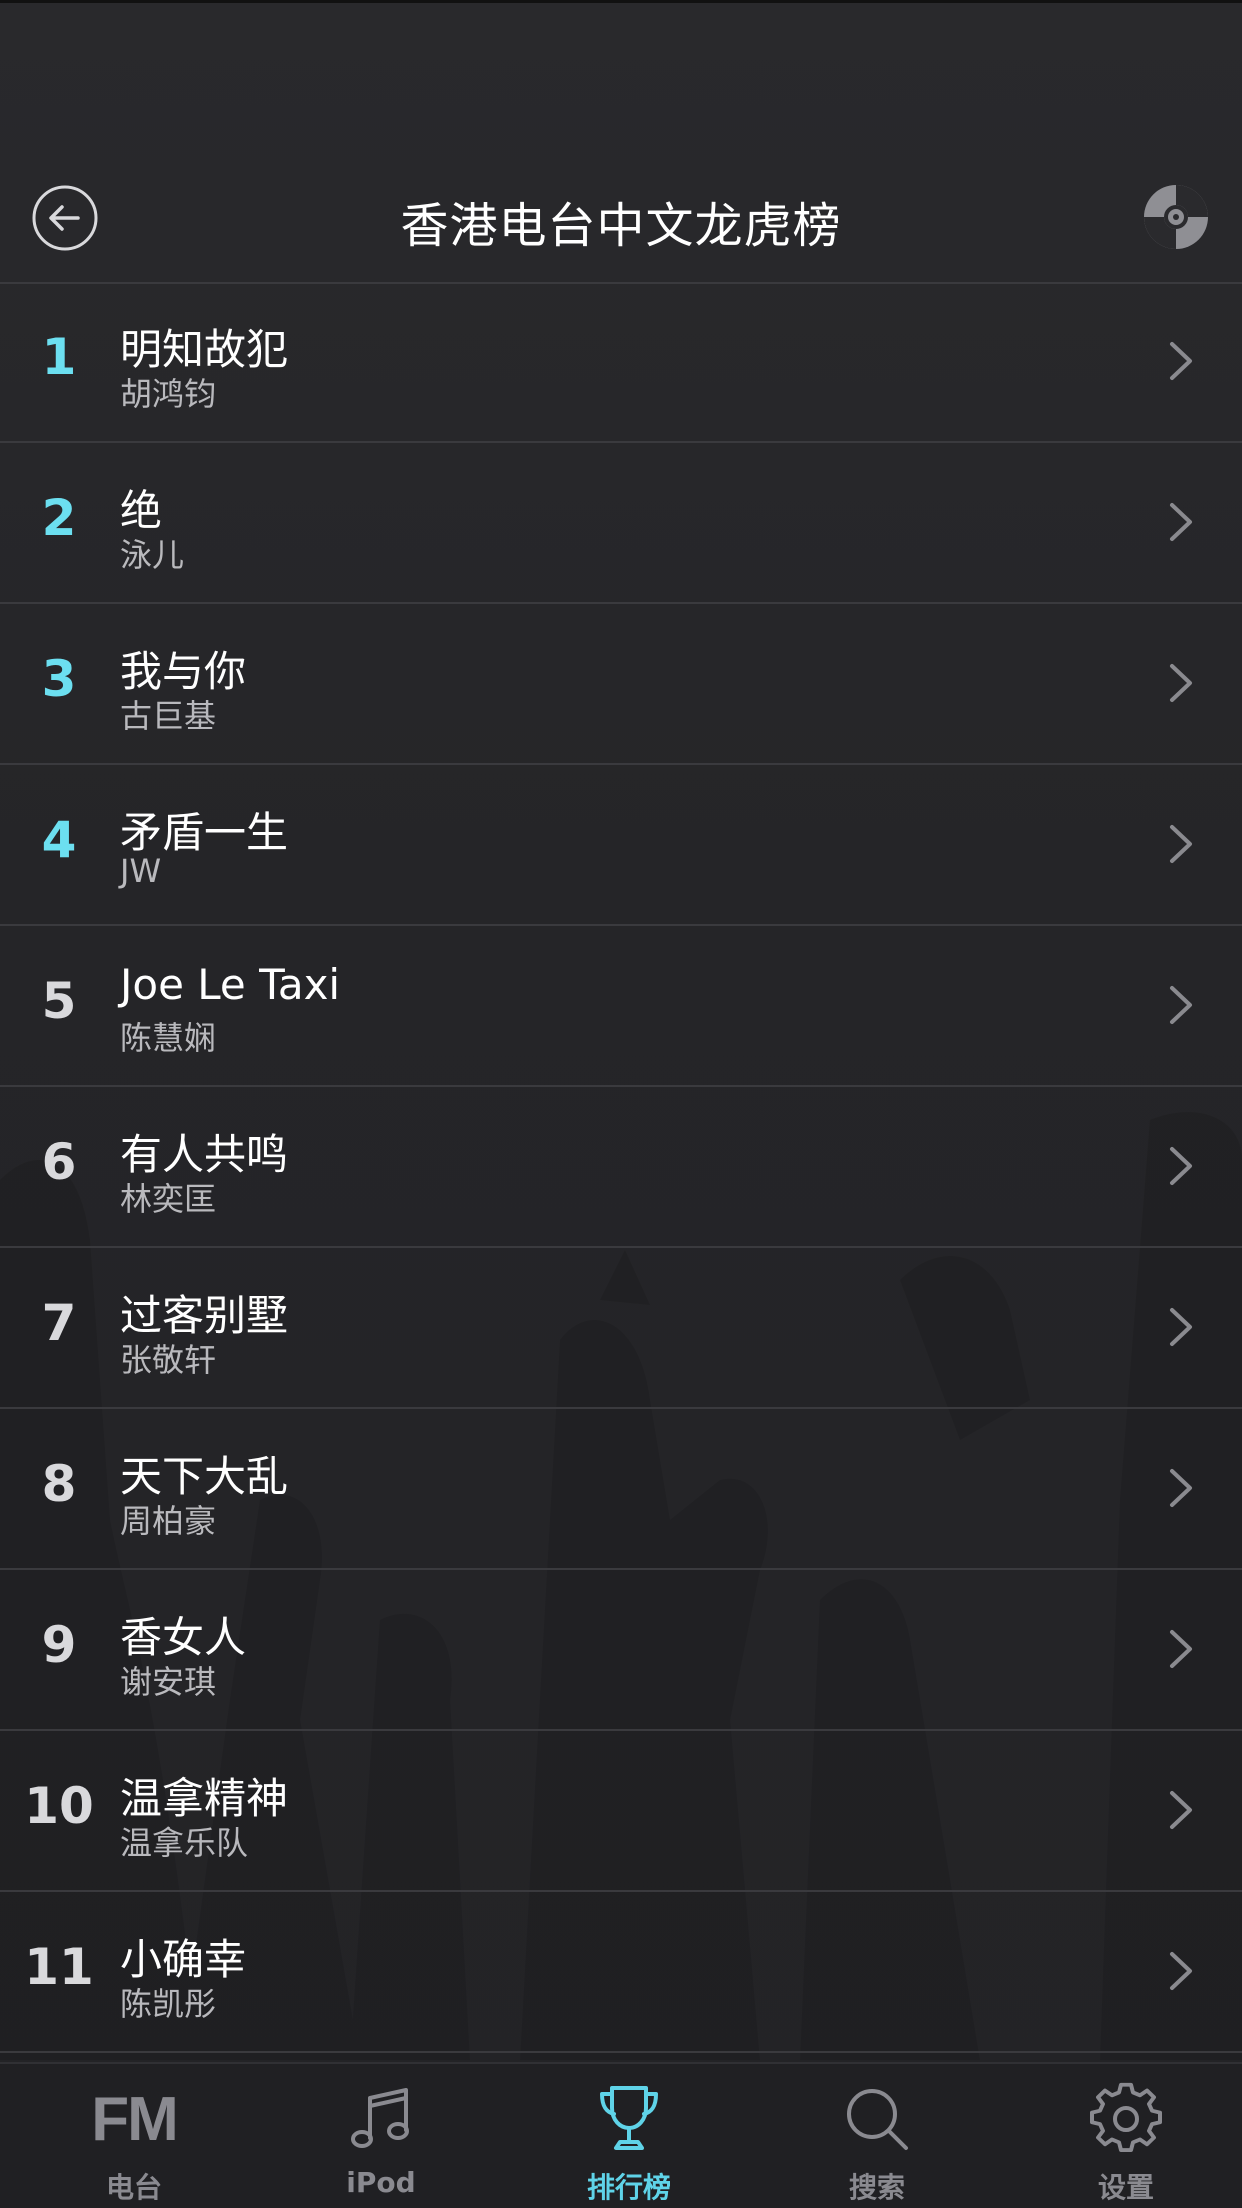  I want to click on navigation-bar: 香港电台中文龙虎榜, so click(621, 222).